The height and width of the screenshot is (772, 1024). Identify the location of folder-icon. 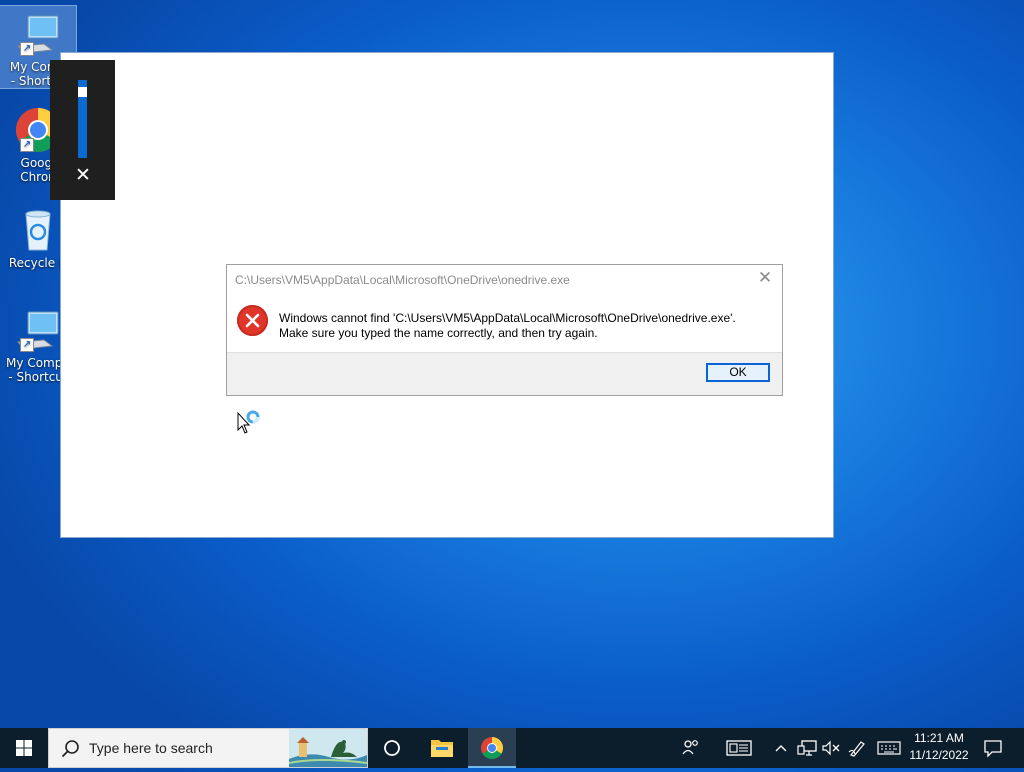
(442, 748).